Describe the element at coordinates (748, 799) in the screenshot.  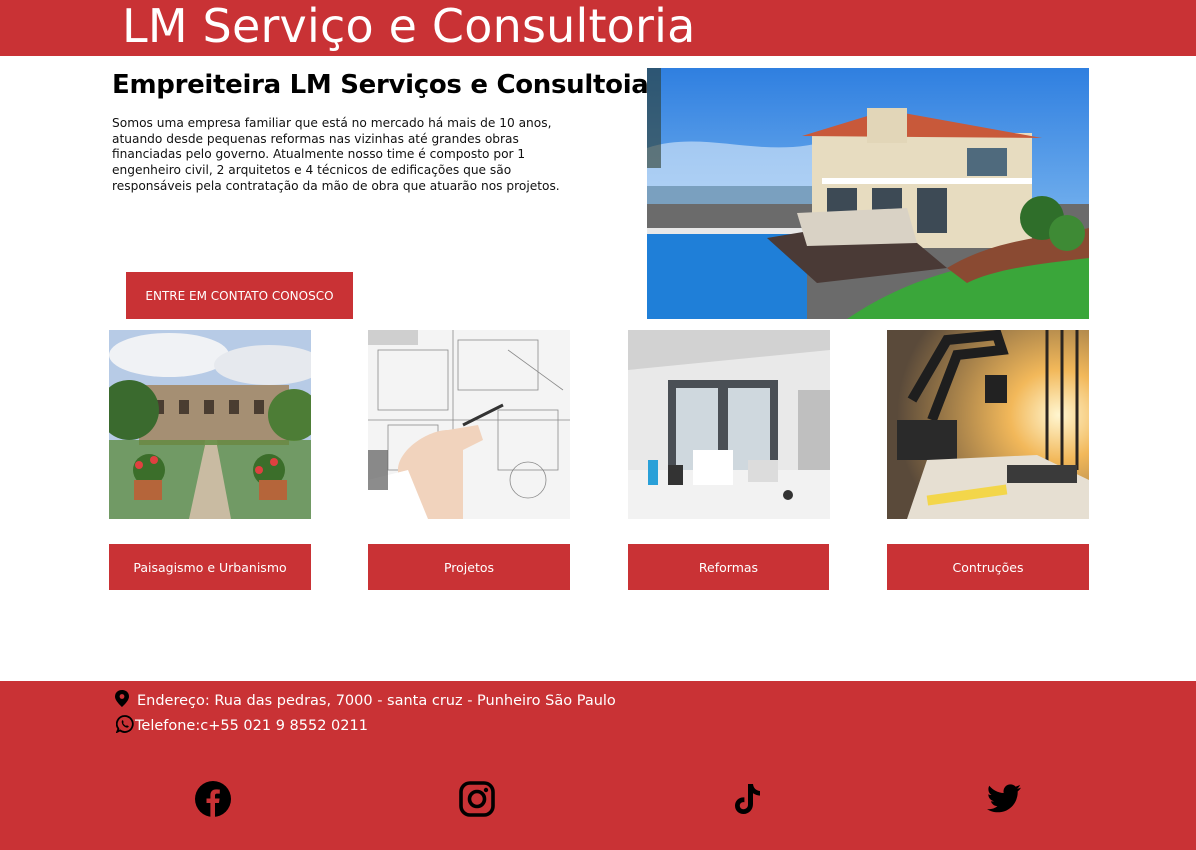
I see `tiktok-icon` at that location.